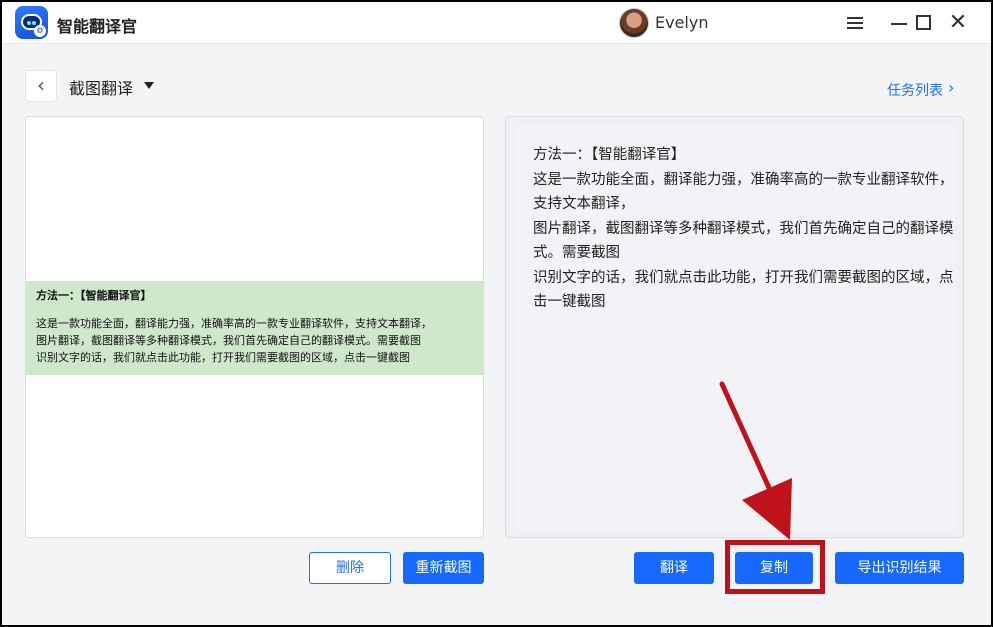  Describe the element at coordinates (97, 26) in the screenshot. I see `app-title: 智能翻译官` at that location.